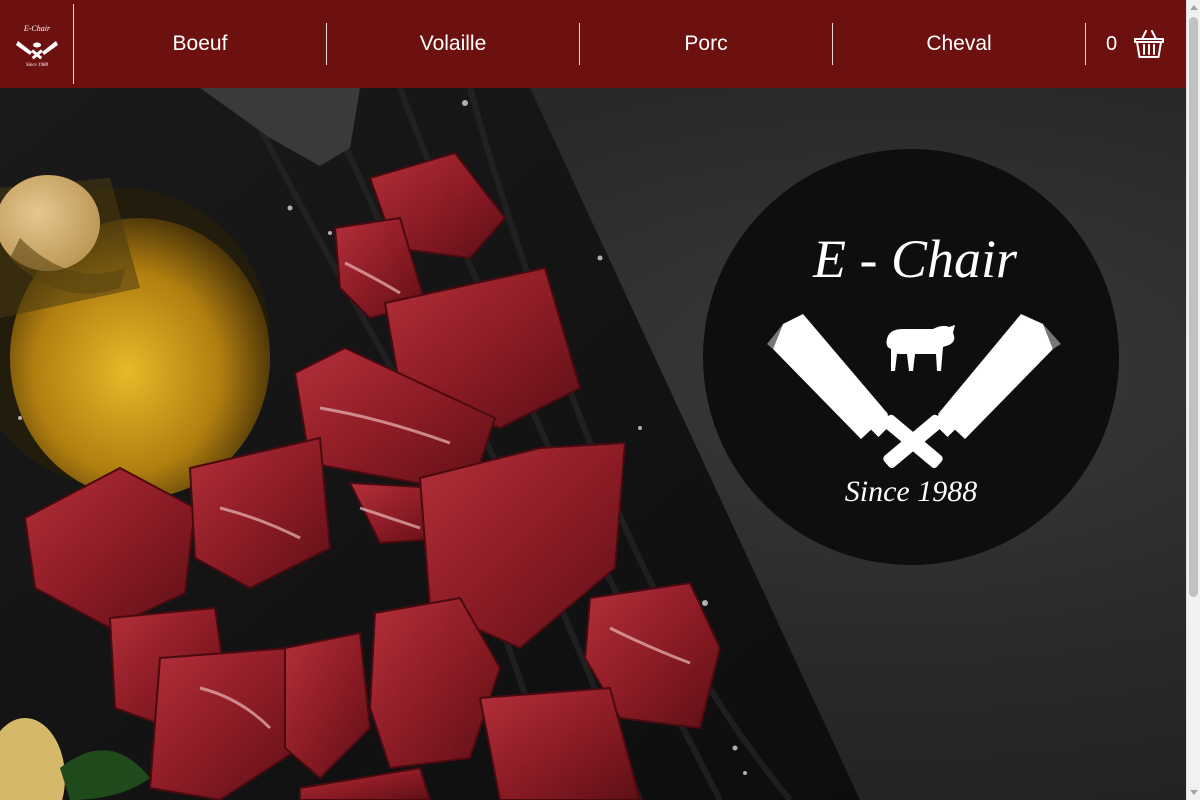 The image size is (1200, 800). What do you see at coordinates (911, 491) in the screenshot?
I see `emblem-tagline: Since 1988` at bounding box center [911, 491].